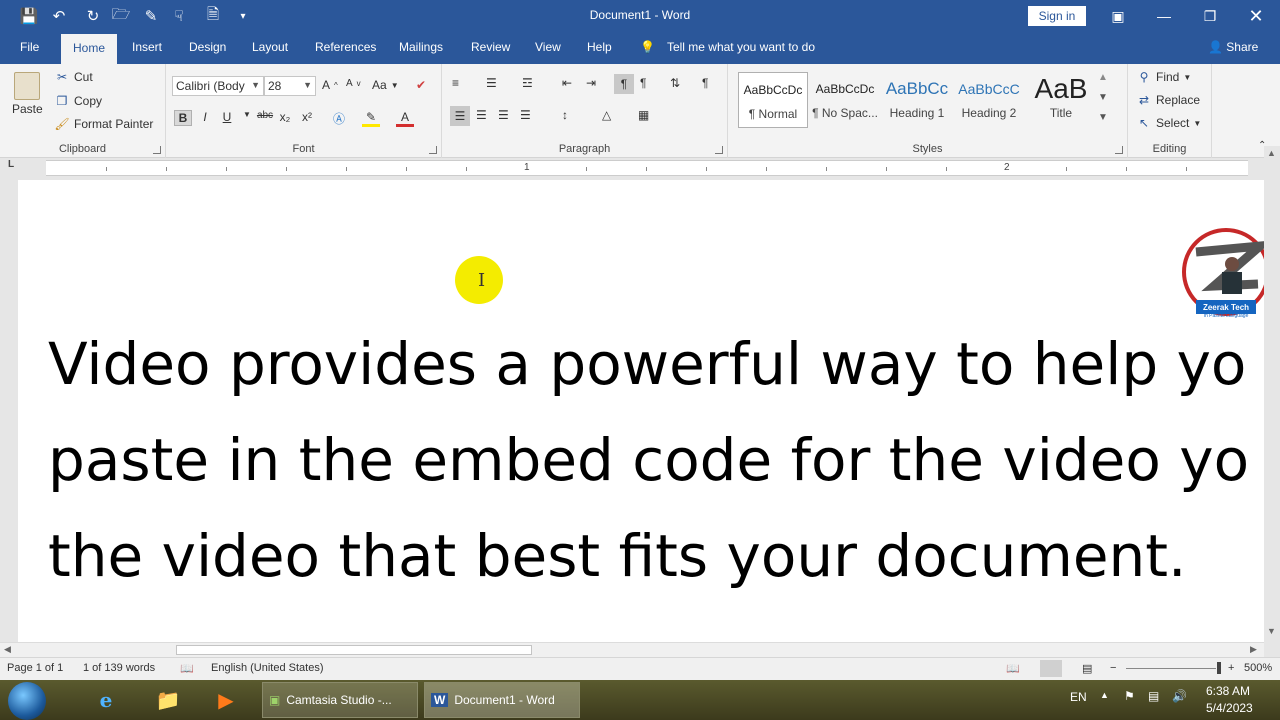 The image size is (1280, 720). What do you see at coordinates (187, 668) in the screenshot?
I see `proofing-icon: 📖` at bounding box center [187, 668].